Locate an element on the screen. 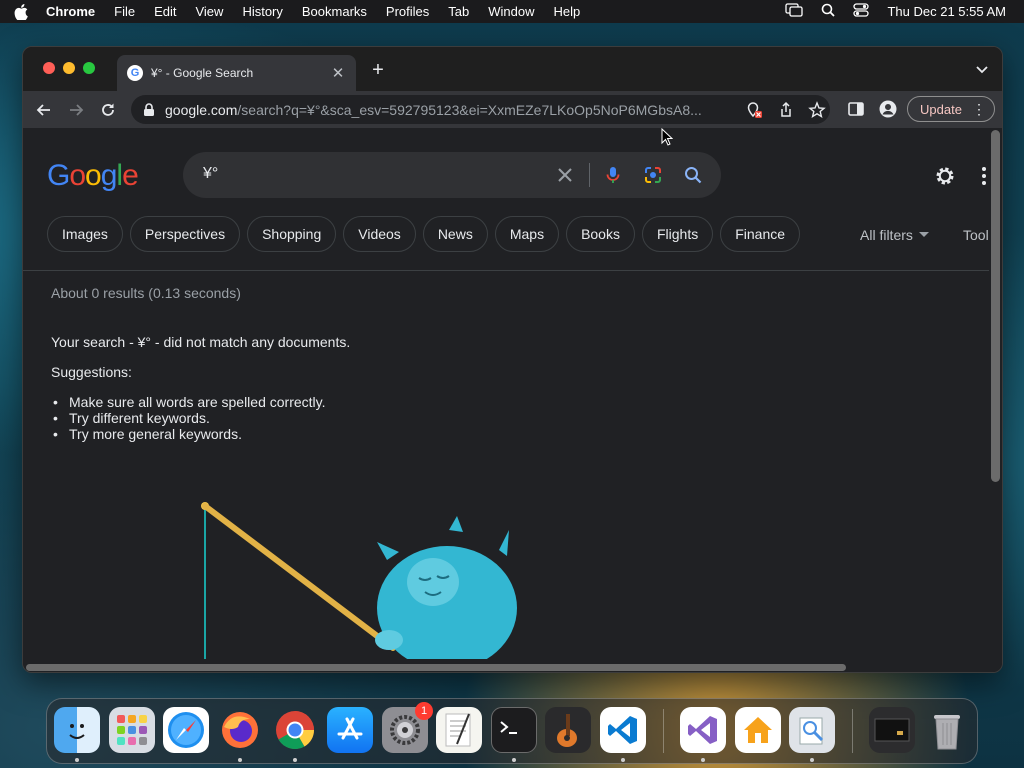  menu-tab: Tab is located at coordinates (458, 11).